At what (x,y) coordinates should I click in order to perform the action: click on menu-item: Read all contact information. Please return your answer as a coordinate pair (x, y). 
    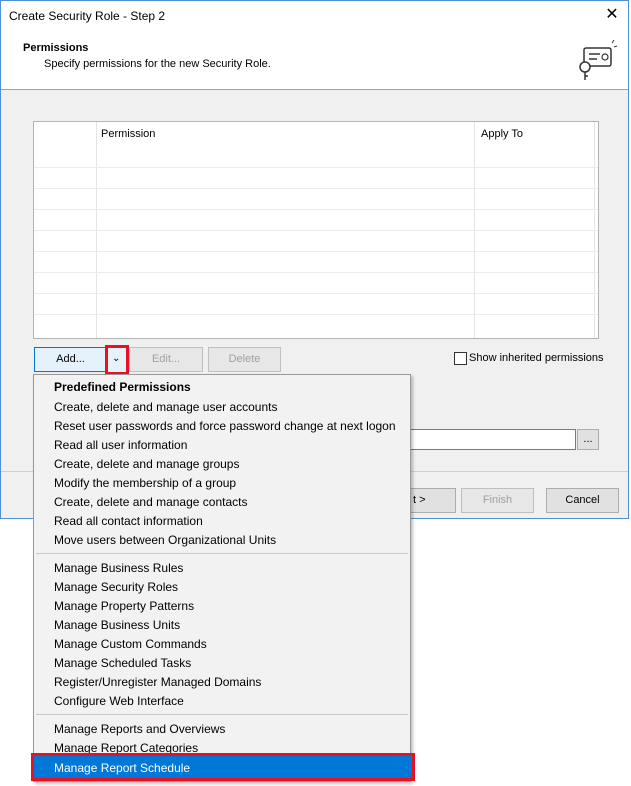
    Looking at the image, I should click on (128, 521).